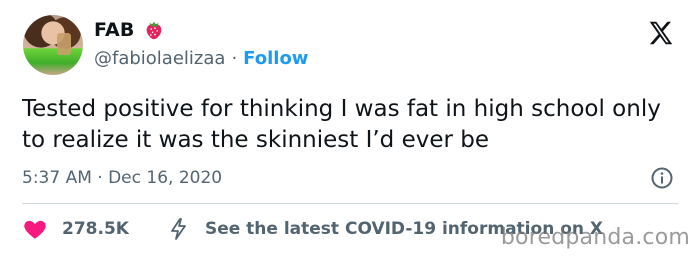 The width and height of the screenshot is (700, 256). I want to click on lightning-icon, so click(178, 229).